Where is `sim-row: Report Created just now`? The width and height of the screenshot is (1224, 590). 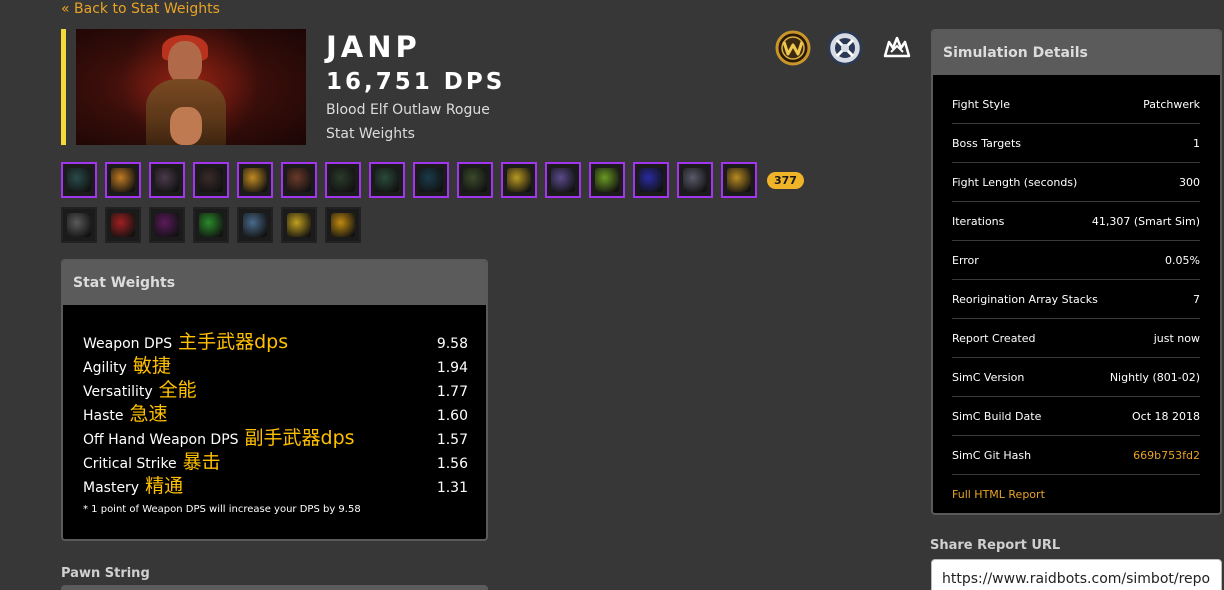
sim-row: Report Created just now is located at coordinates (1076, 338).